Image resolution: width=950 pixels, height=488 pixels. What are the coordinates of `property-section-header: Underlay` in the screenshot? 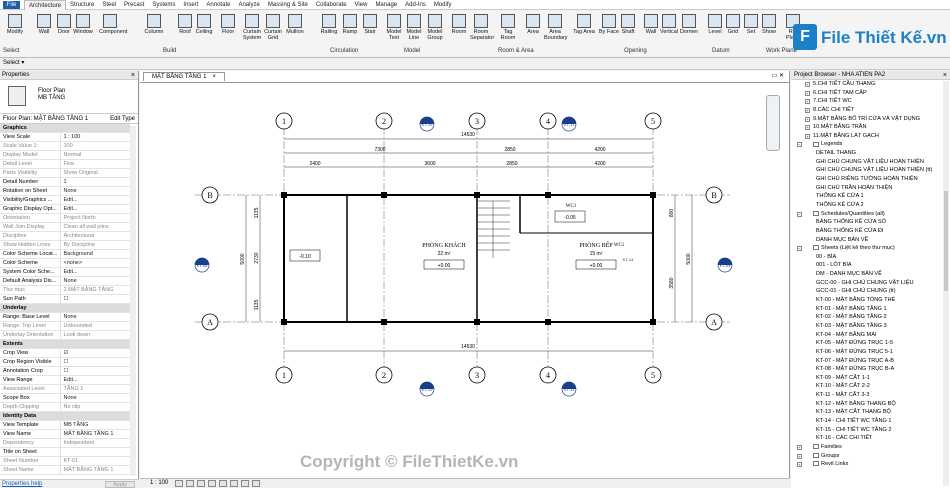 It's located at (65, 308).